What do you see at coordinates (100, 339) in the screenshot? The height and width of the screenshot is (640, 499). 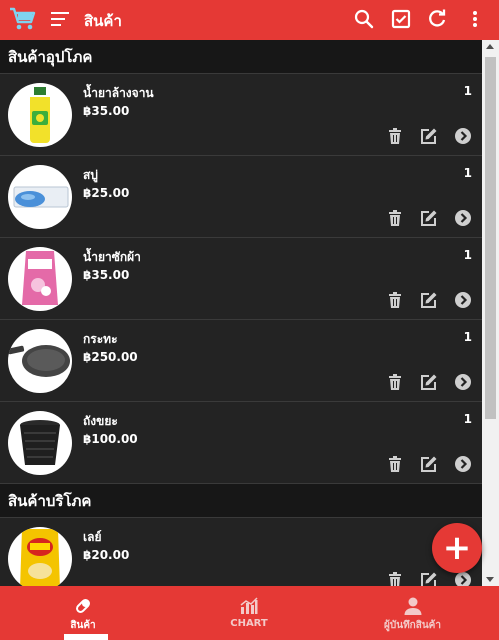 I see `product-name: กระทะ` at bounding box center [100, 339].